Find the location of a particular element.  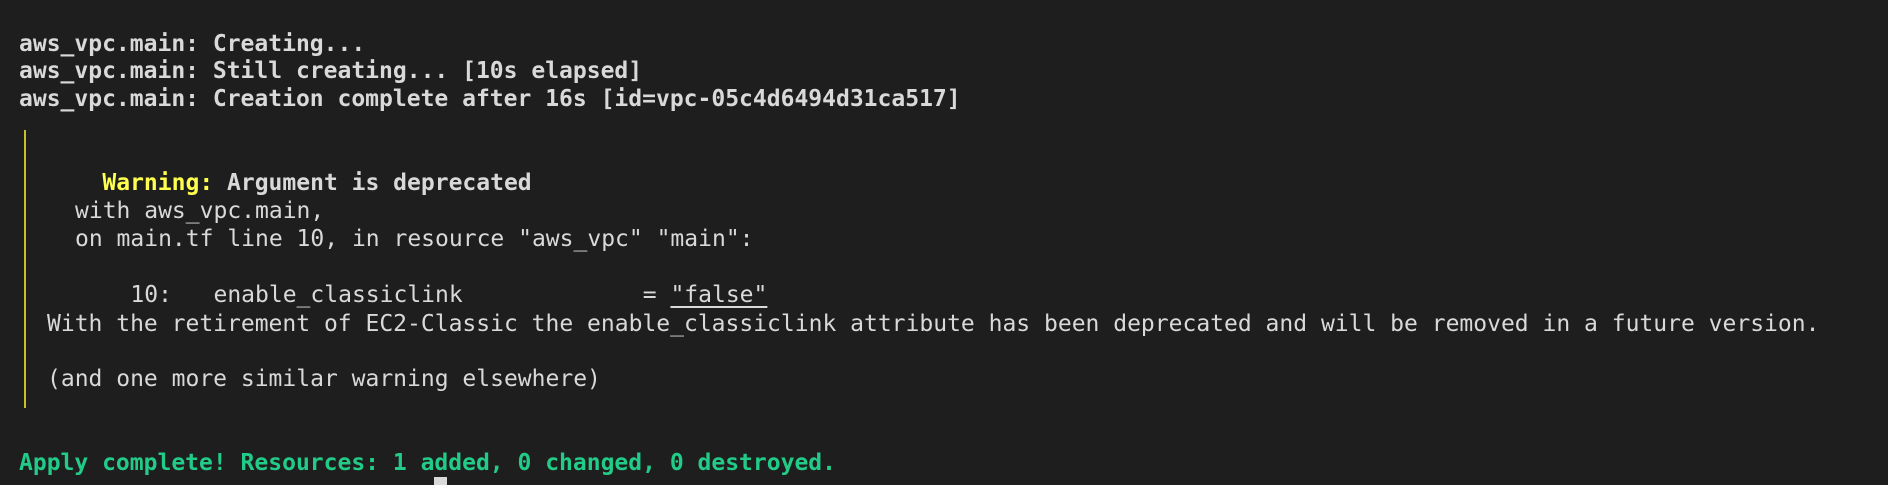

warning-title: Argument is deprecated is located at coordinates (372, 183).